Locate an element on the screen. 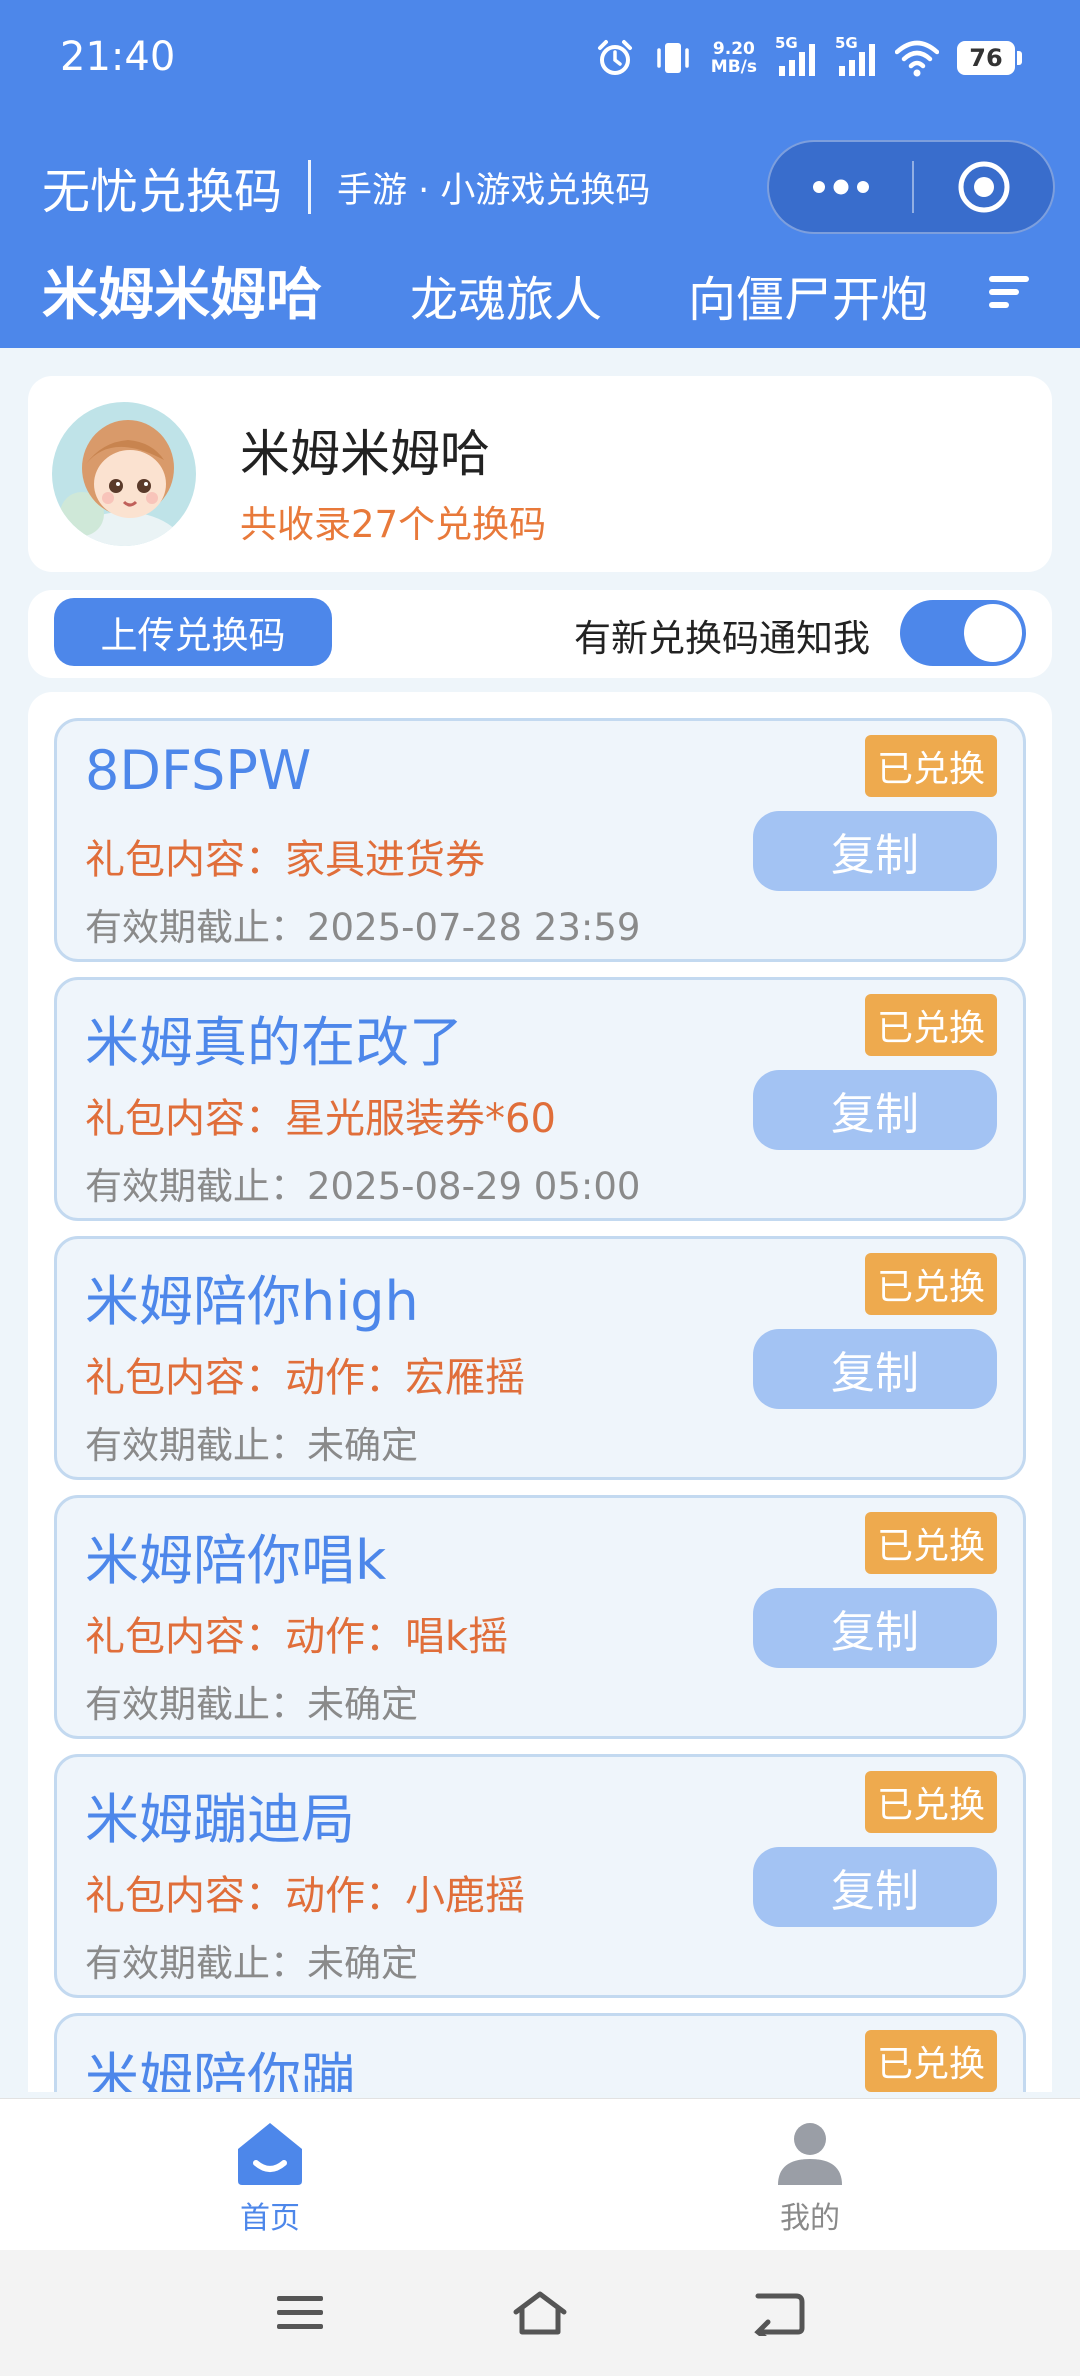 This screenshot has width=1080, height=2376. app-title-row: 无忧兑换码 手游 · 小游戏兑换码 is located at coordinates (346, 187).